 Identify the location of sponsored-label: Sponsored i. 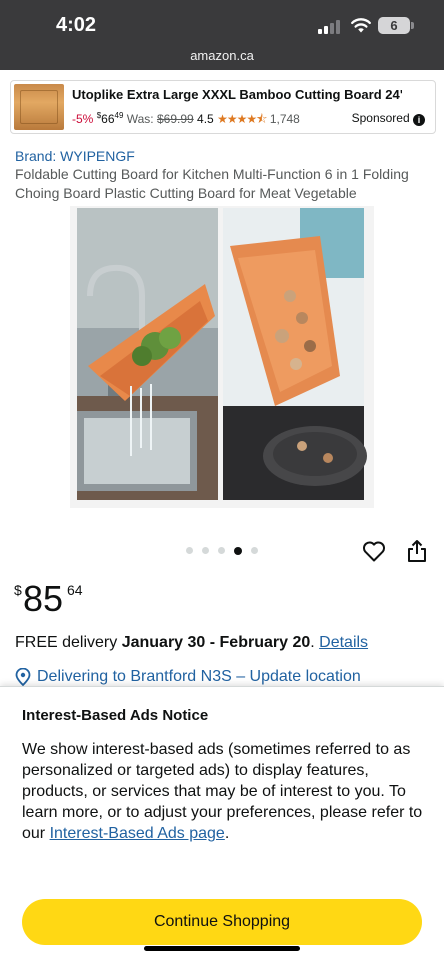
(388, 118).